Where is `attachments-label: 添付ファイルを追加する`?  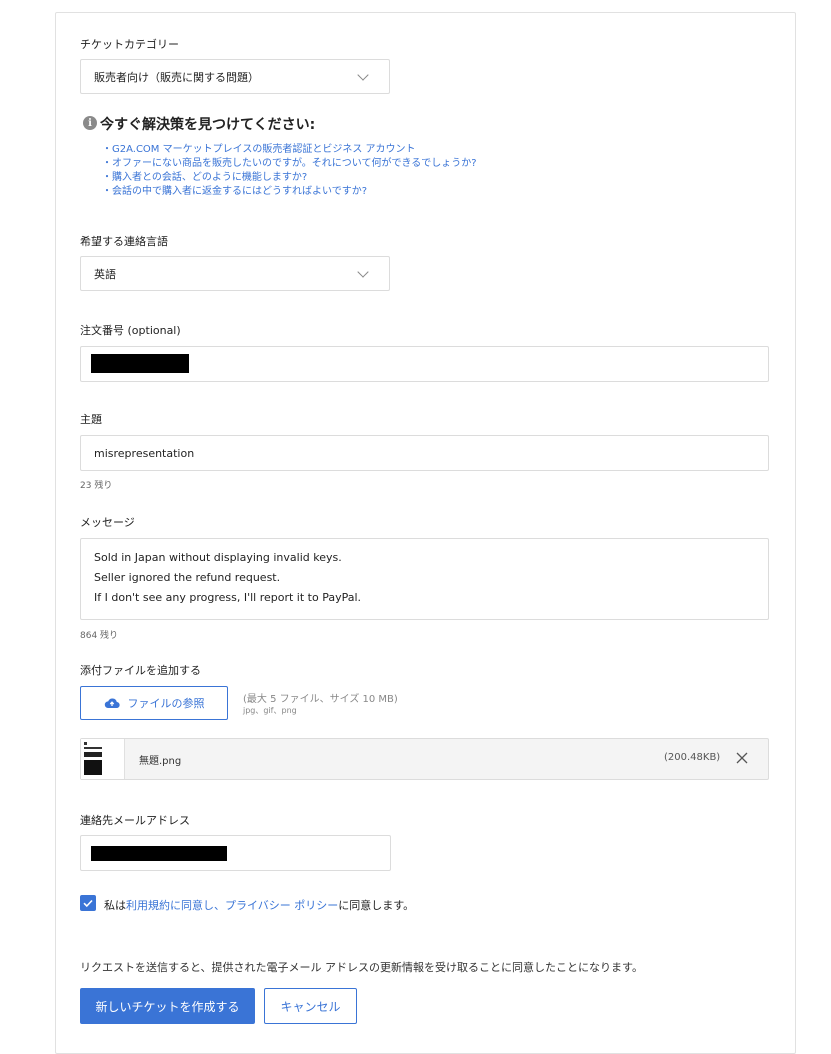 attachments-label: 添付ファイルを追加する is located at coordinates (140, 670).